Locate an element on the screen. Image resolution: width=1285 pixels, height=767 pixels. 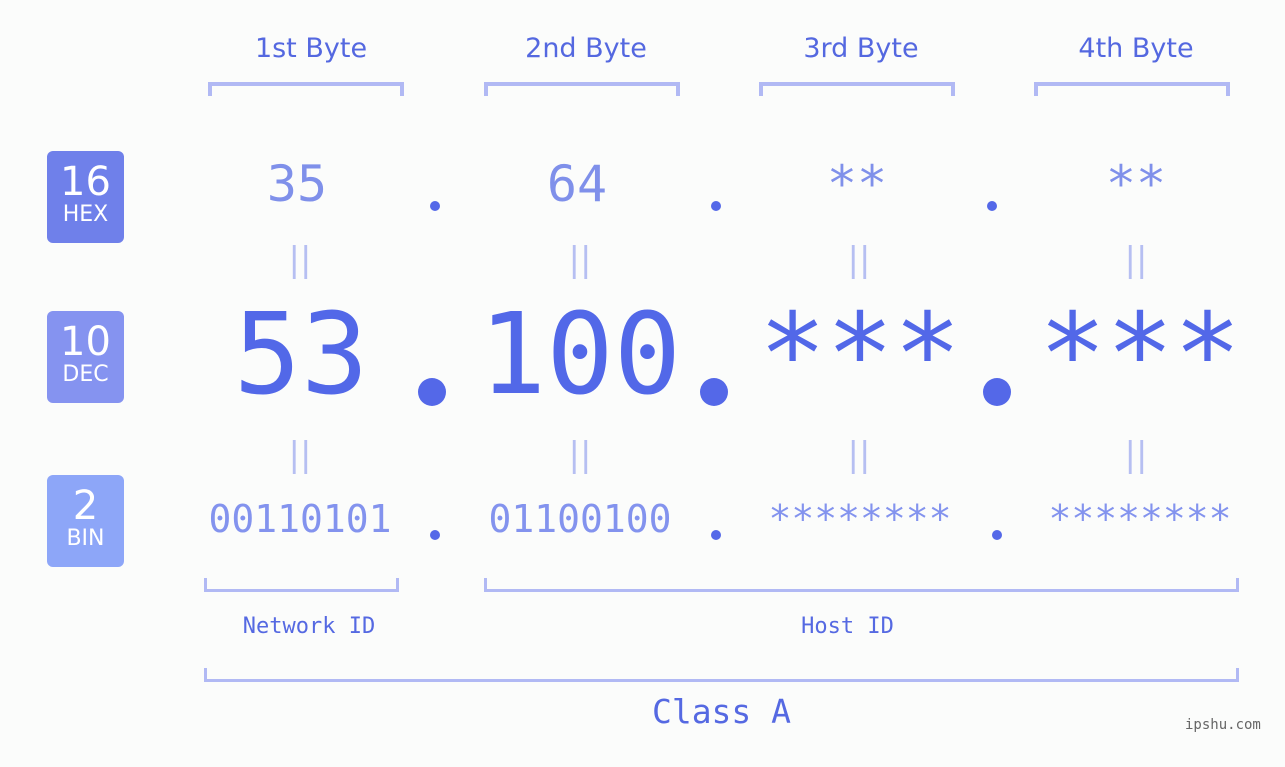
hex-badge-label: HEX is located at coordinates (85, 214).